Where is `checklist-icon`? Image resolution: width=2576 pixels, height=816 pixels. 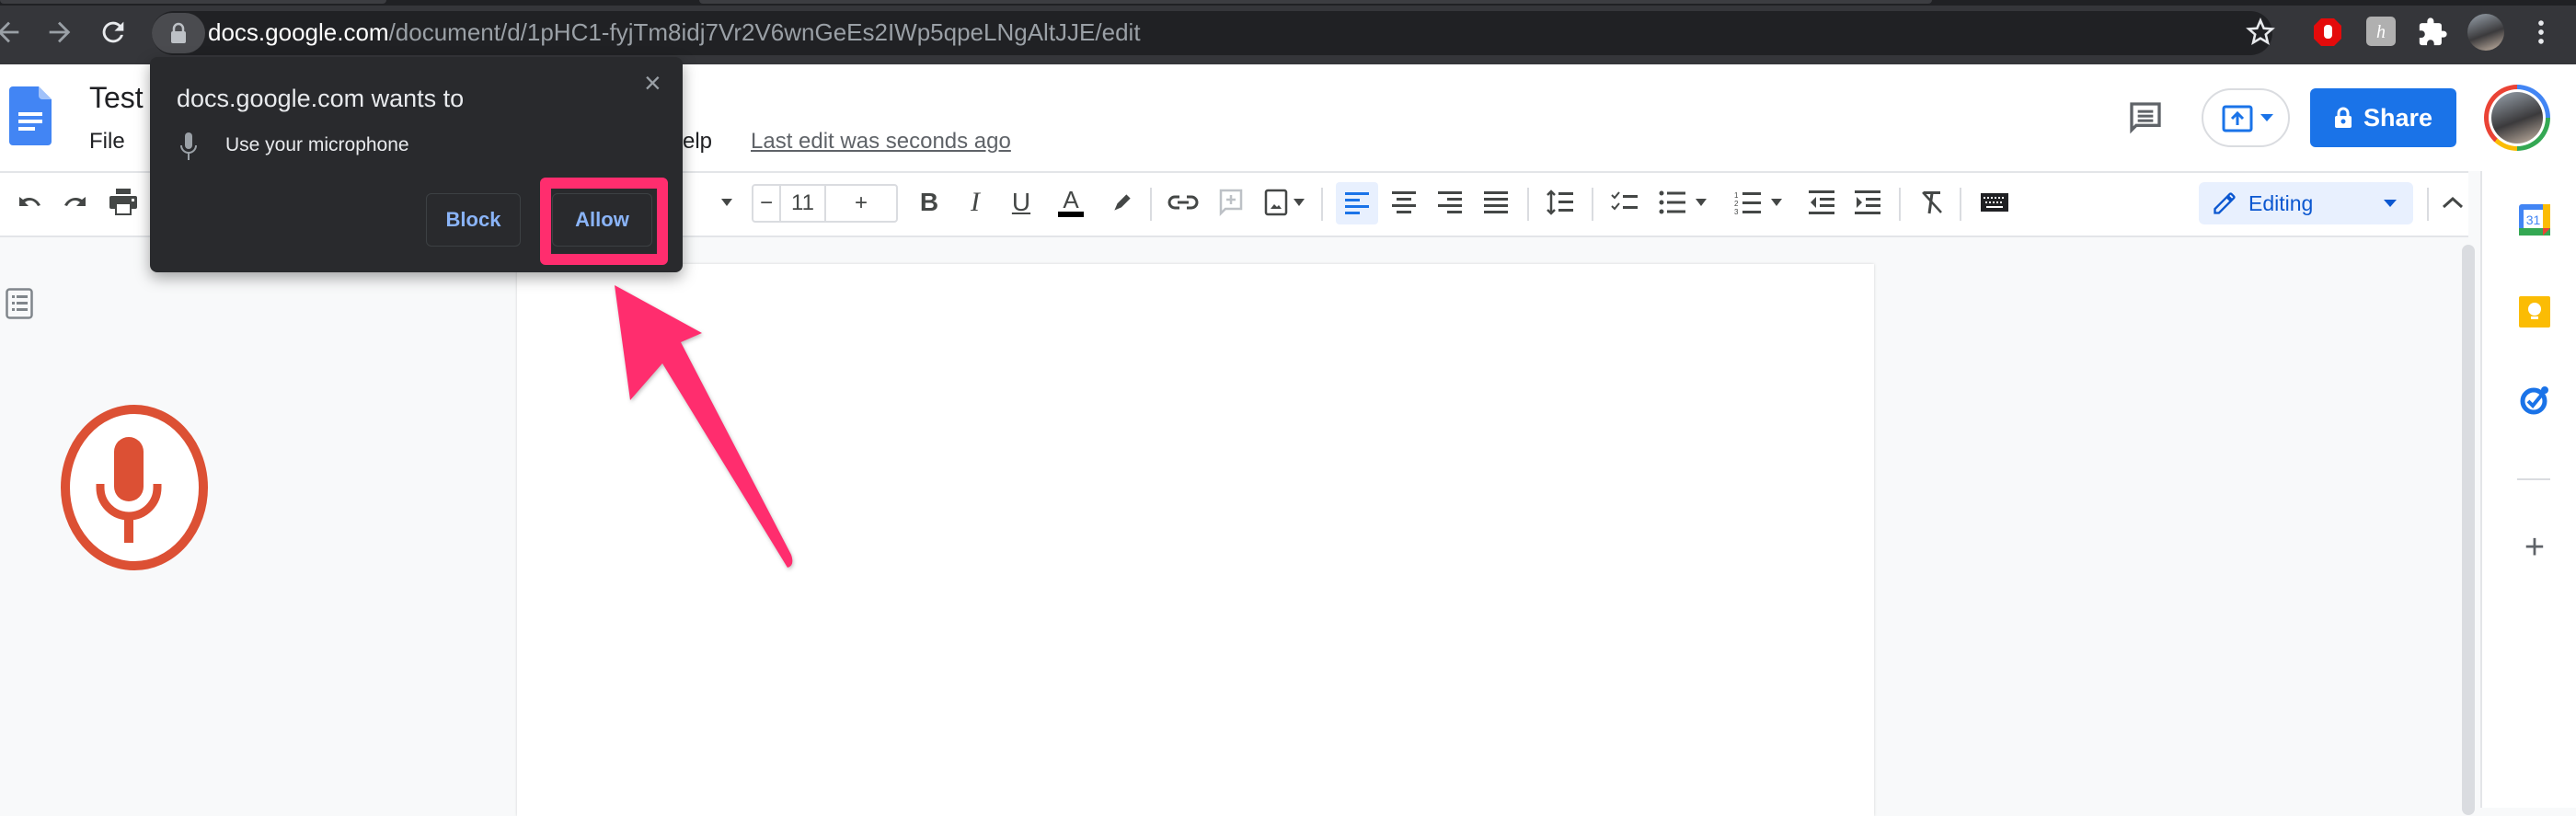 checklist-icon is located at coordinates (1624, 201).